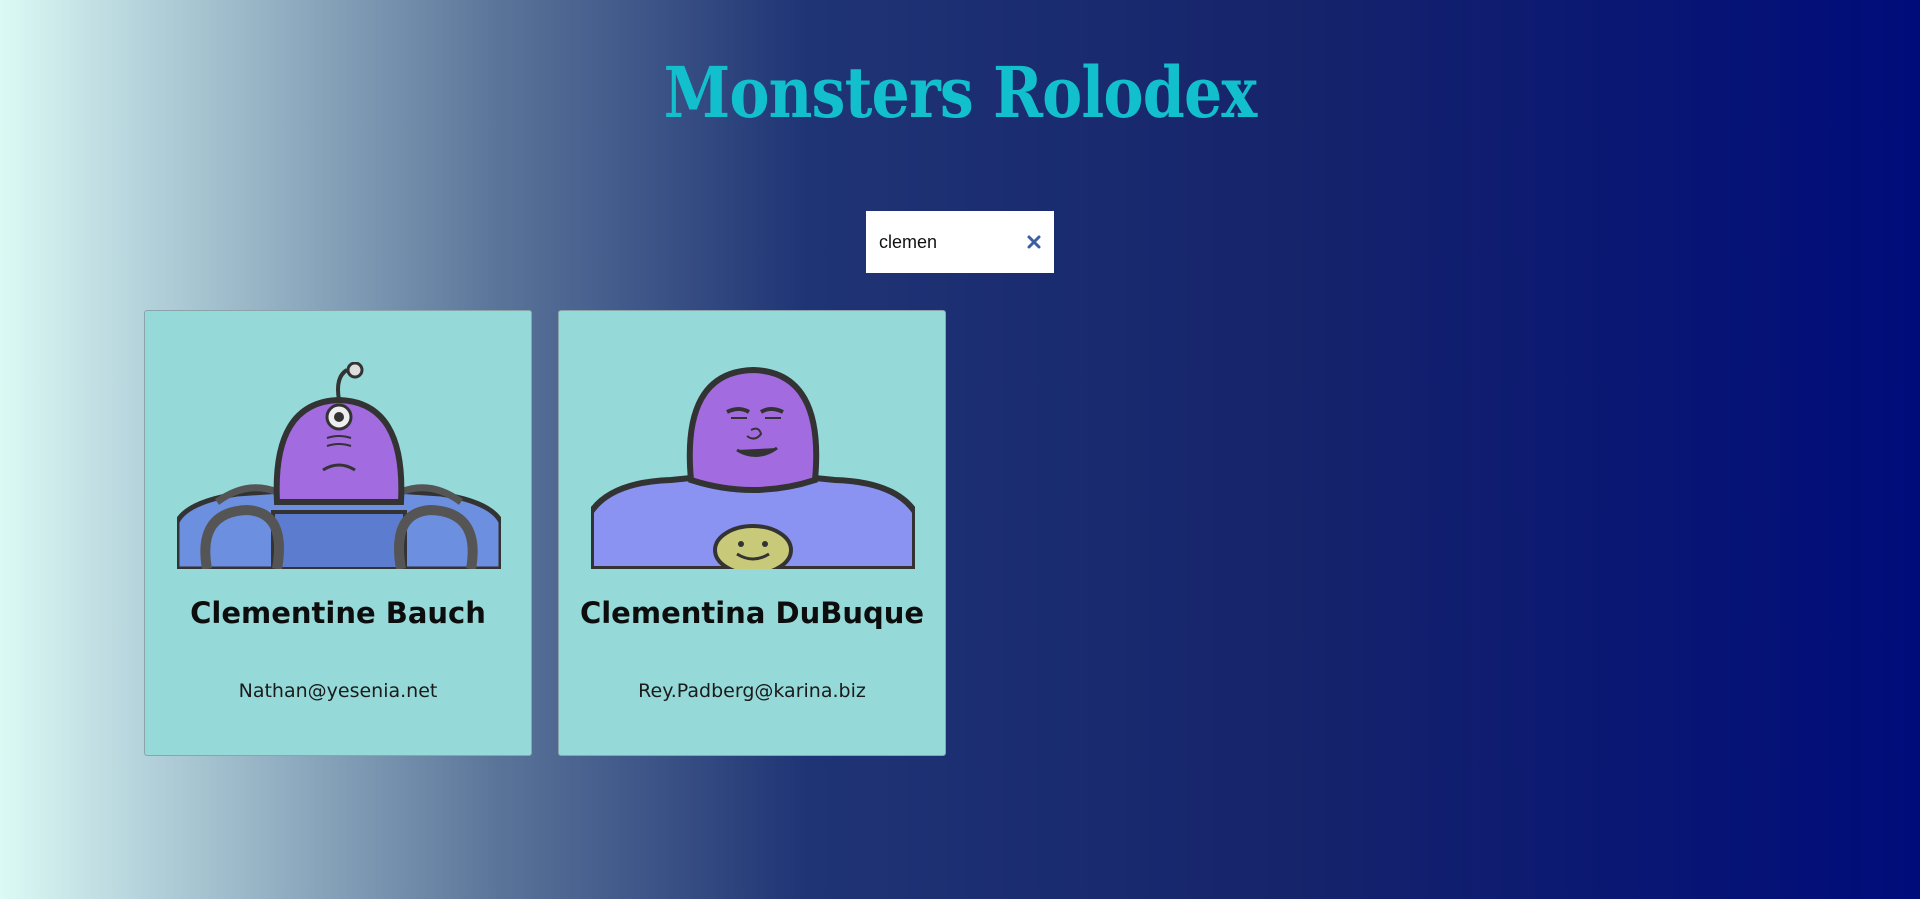 The width and height of the screenshot is (1920, 899). What do you see at coordinates (1034, 242) in the screenshot?
I see `close-icon` at bounding box center [1034, 242].